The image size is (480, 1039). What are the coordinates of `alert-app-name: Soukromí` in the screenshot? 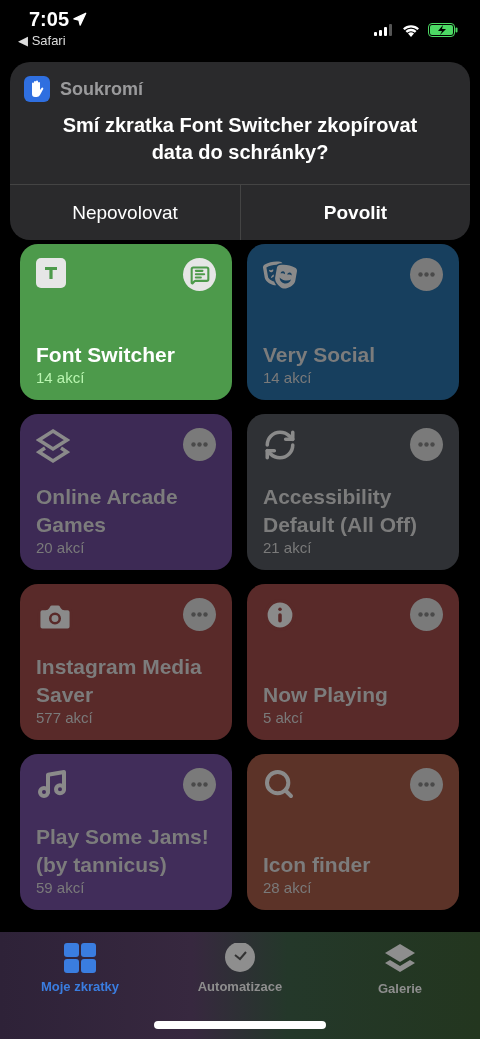 It's located at (101, 89).